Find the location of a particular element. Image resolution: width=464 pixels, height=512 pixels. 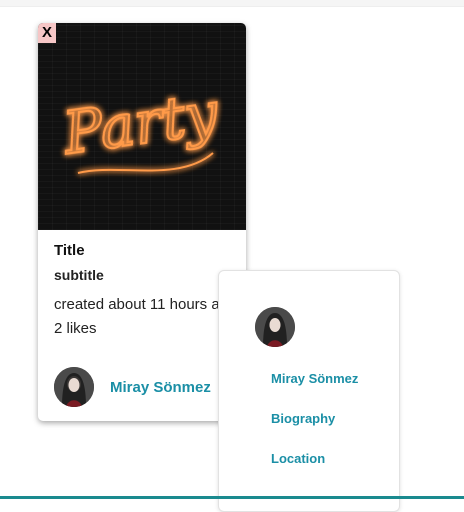

close-button: X is located at coordinates (47, 33).